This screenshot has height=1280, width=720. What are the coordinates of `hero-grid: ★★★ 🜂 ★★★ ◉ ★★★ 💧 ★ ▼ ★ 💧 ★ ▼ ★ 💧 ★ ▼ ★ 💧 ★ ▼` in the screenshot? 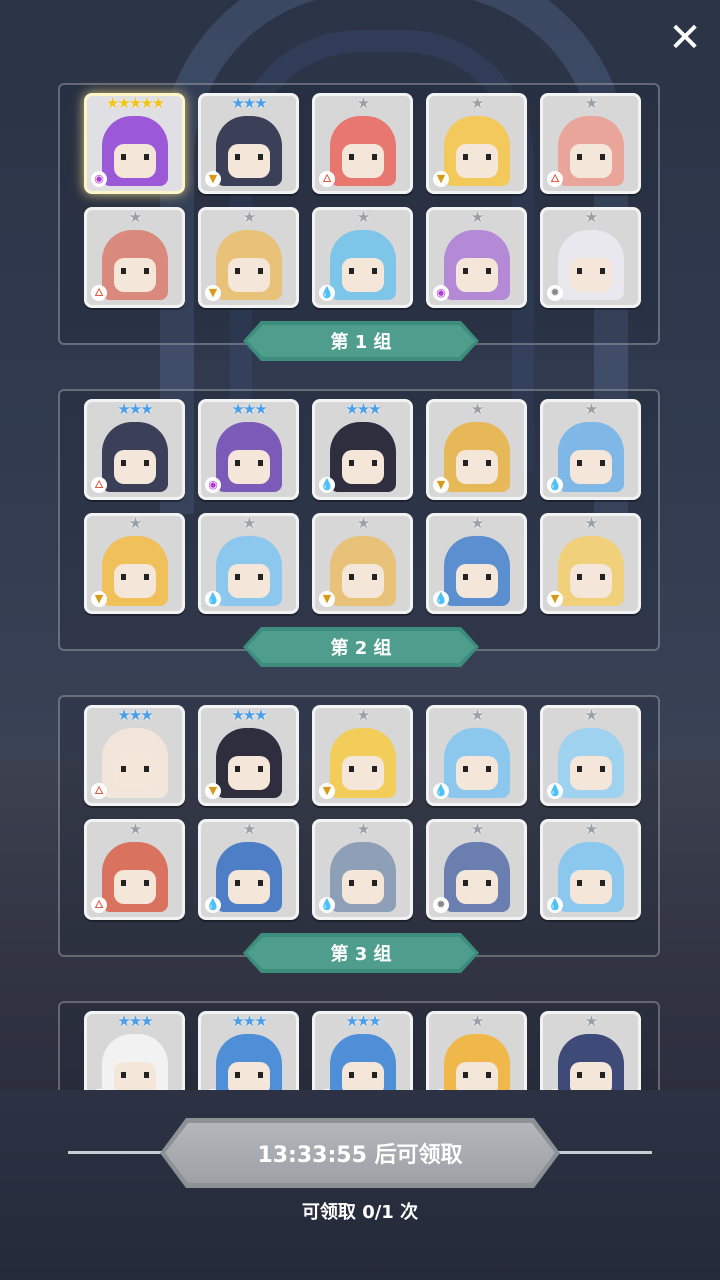 It's located at (364, 506).